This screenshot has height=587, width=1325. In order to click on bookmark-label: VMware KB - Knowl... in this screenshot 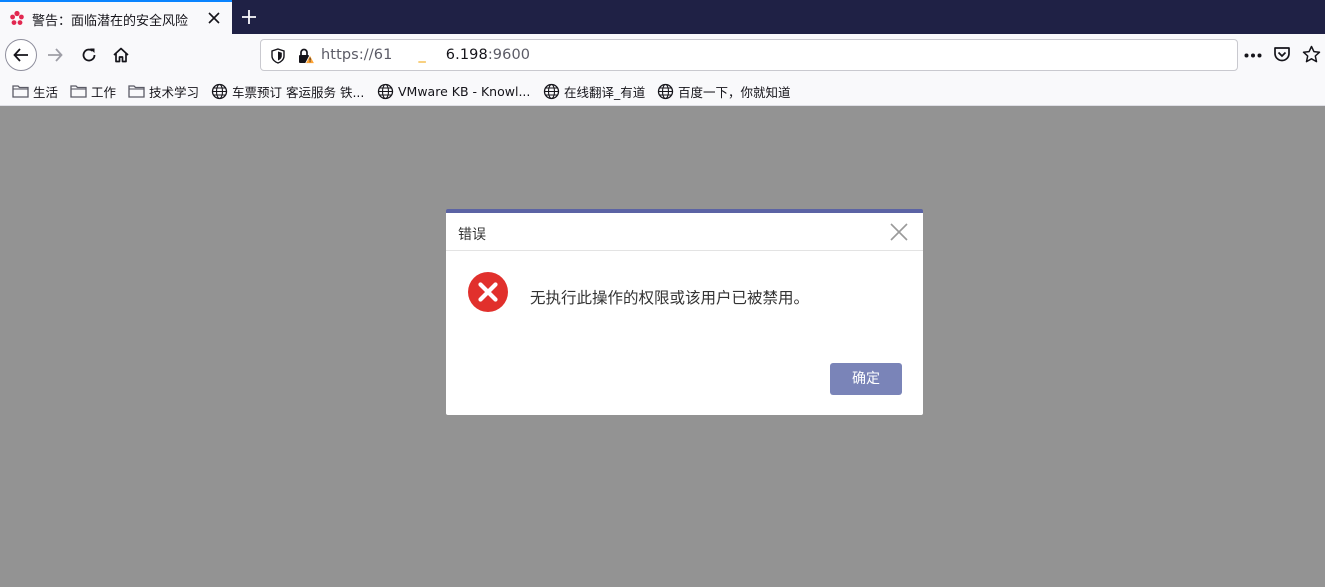, I will do `click(464, 91)`.